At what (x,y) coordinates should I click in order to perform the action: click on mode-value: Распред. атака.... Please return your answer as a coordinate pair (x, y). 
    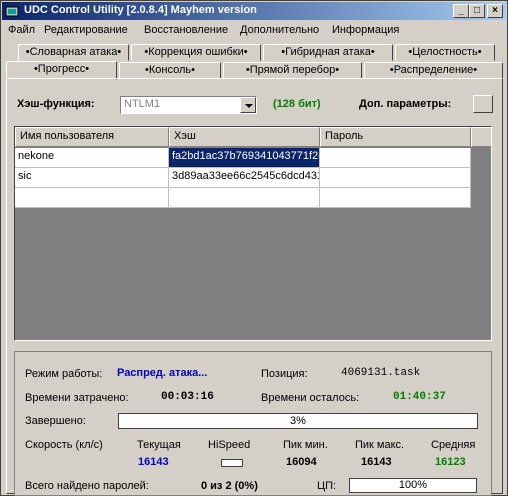
    Looking at the image, I should click on (162, 373).